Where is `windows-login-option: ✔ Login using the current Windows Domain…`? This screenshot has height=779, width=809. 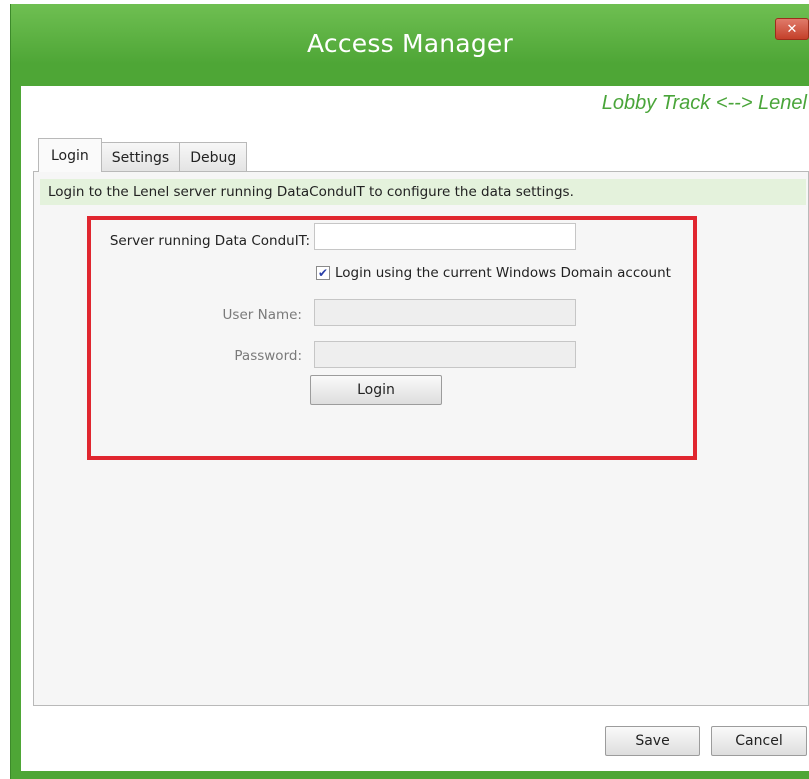 windows-login-option: ✔ Login using the current Windows Domain… is located at coordinates (493, 273).